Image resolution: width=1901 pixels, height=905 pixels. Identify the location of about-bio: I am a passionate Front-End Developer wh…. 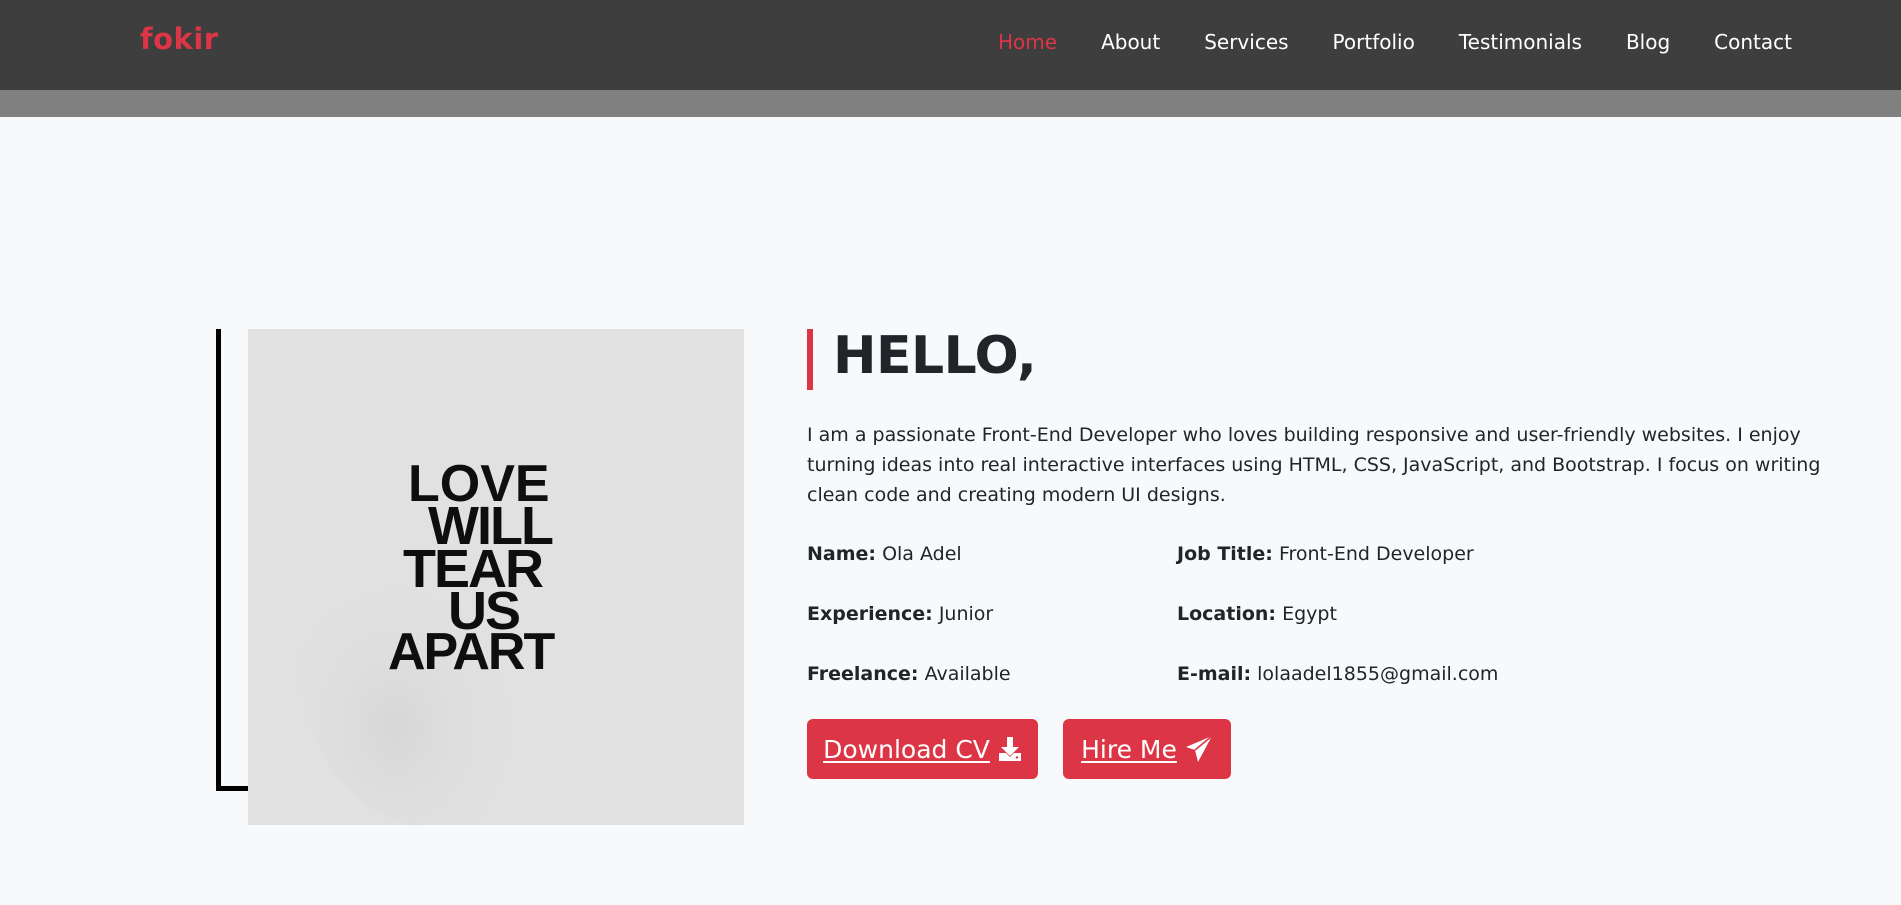
(1314, 465).